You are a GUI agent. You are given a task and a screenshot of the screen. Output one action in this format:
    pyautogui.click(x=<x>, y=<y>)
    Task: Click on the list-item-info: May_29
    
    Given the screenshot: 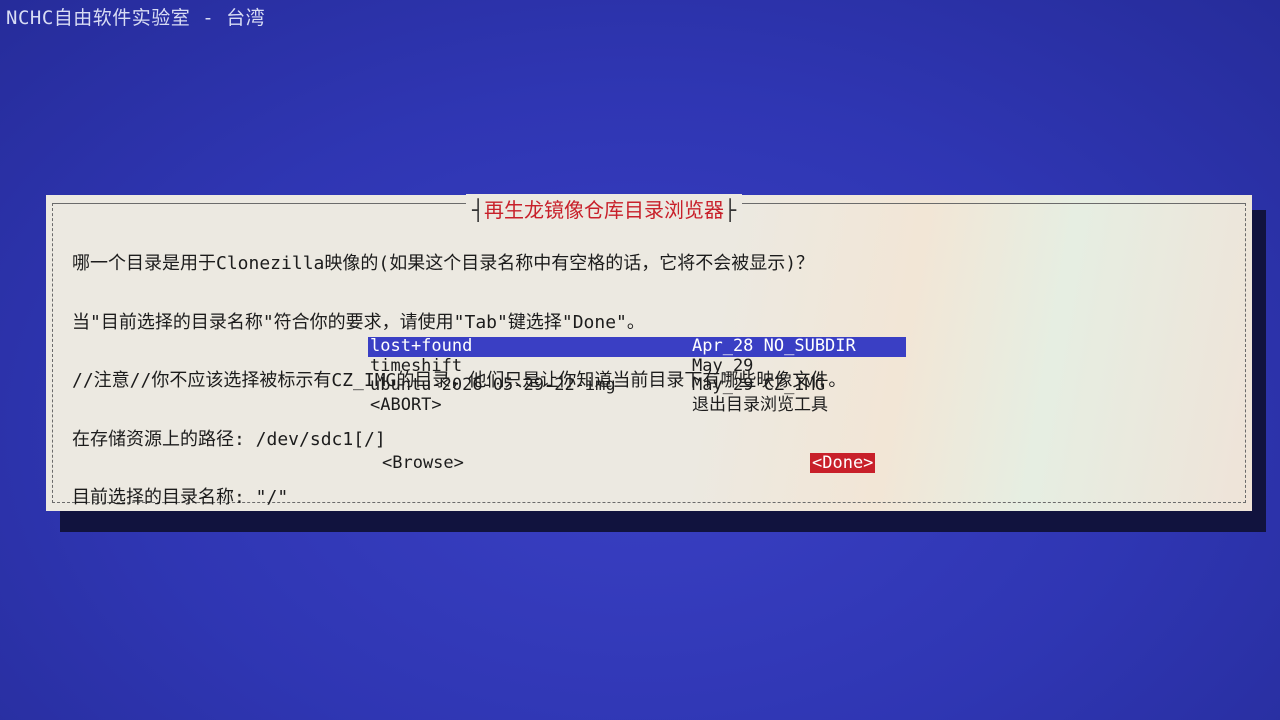 What is the action you would take?
    pyautogui.click(x=723, y=365)
    